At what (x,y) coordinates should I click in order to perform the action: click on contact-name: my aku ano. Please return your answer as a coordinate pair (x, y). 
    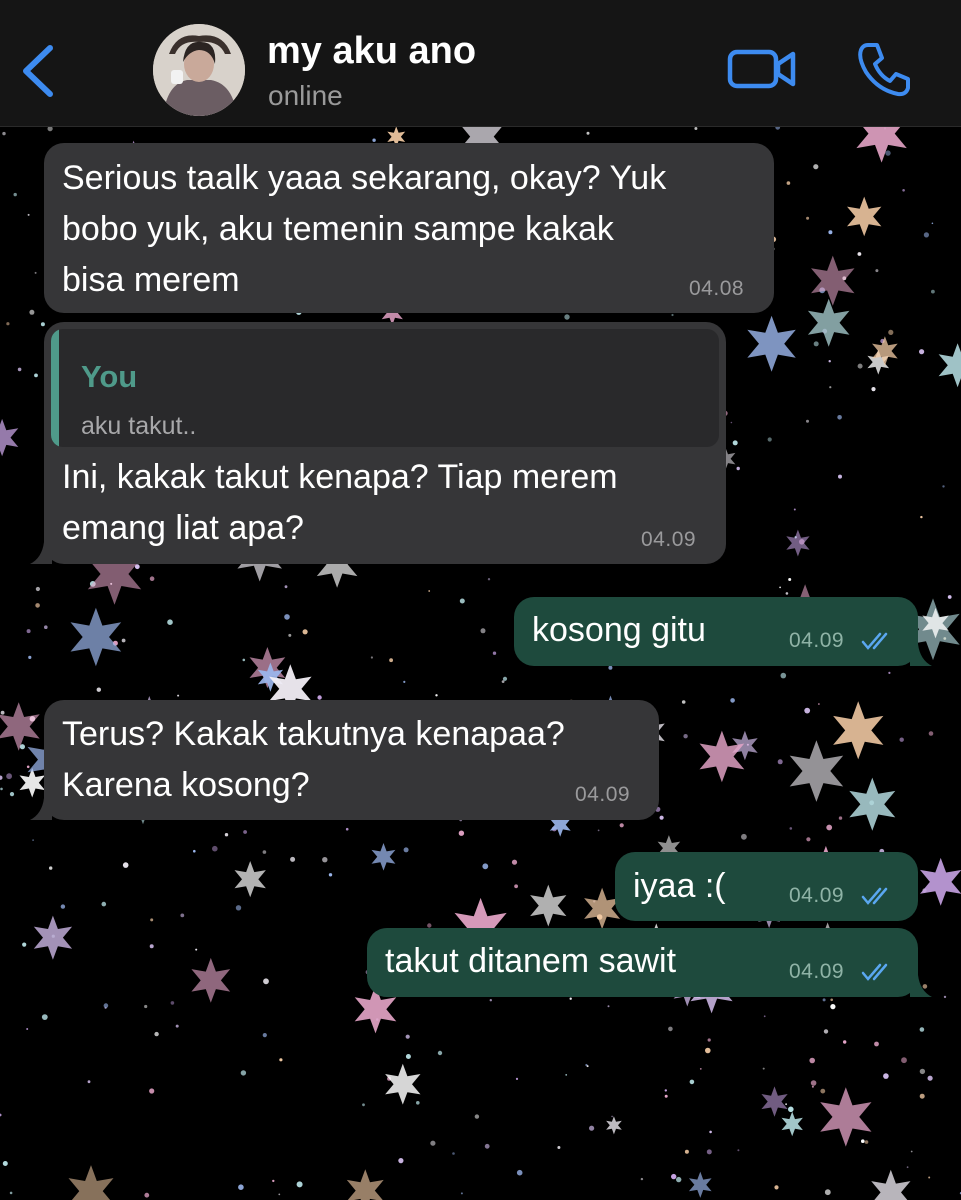
    Looking at the image, I should click on (371, 51).